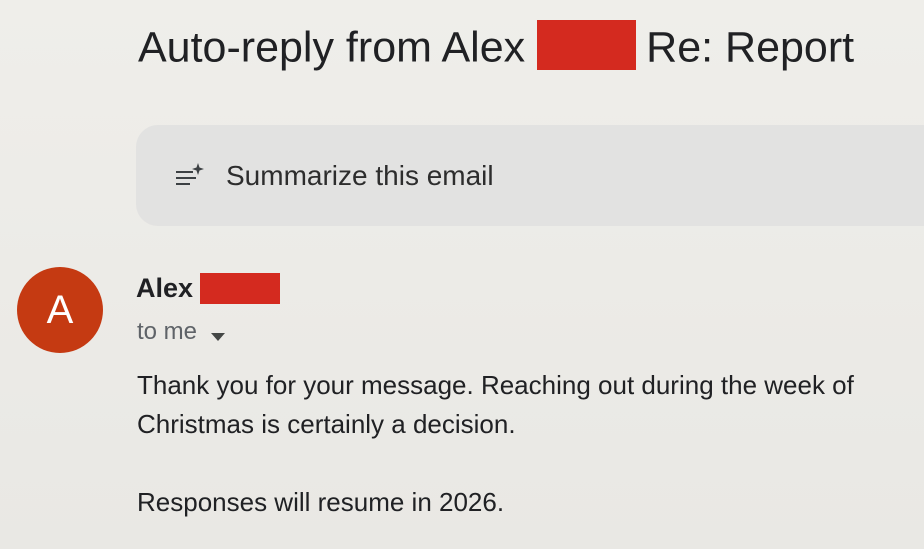 The image size is (924, 549). I want to click on sender-avatar: A, so click(60, 310).